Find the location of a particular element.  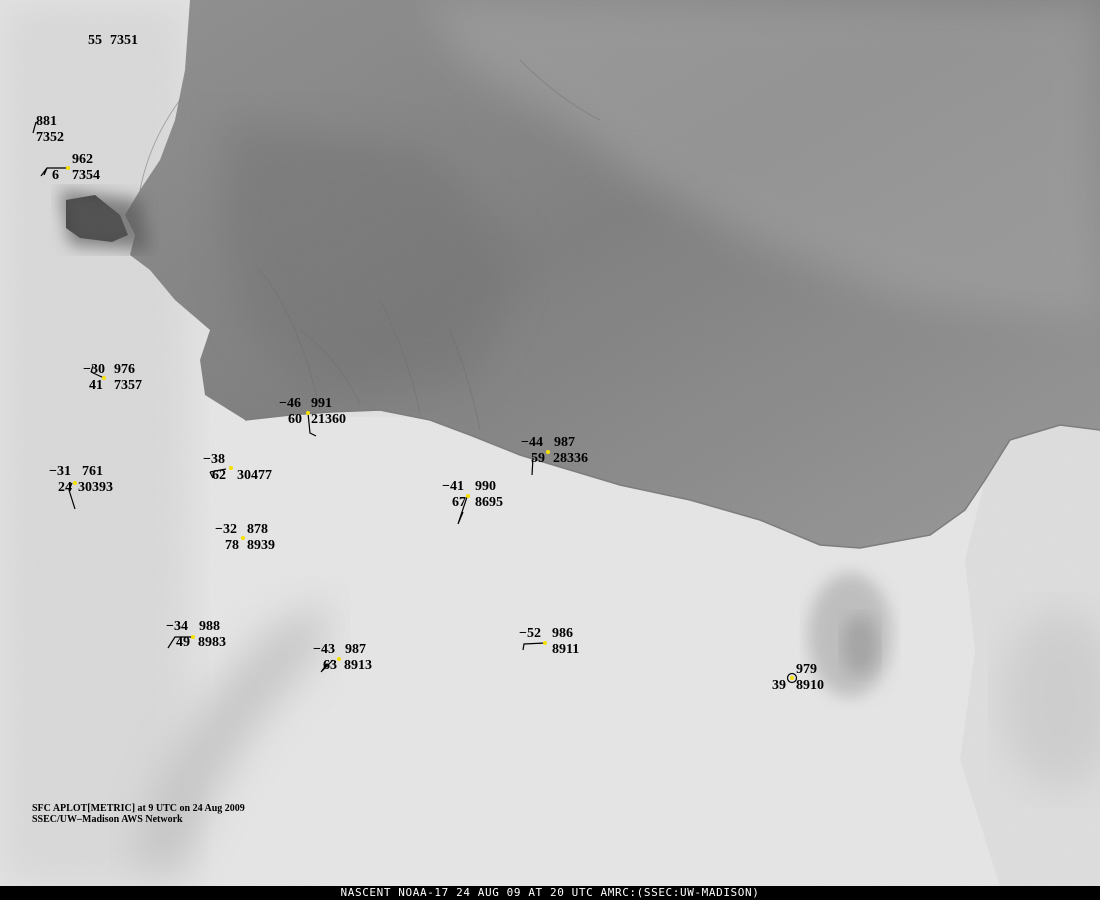

station-code: 7351 is located at coordinates (124, 40).